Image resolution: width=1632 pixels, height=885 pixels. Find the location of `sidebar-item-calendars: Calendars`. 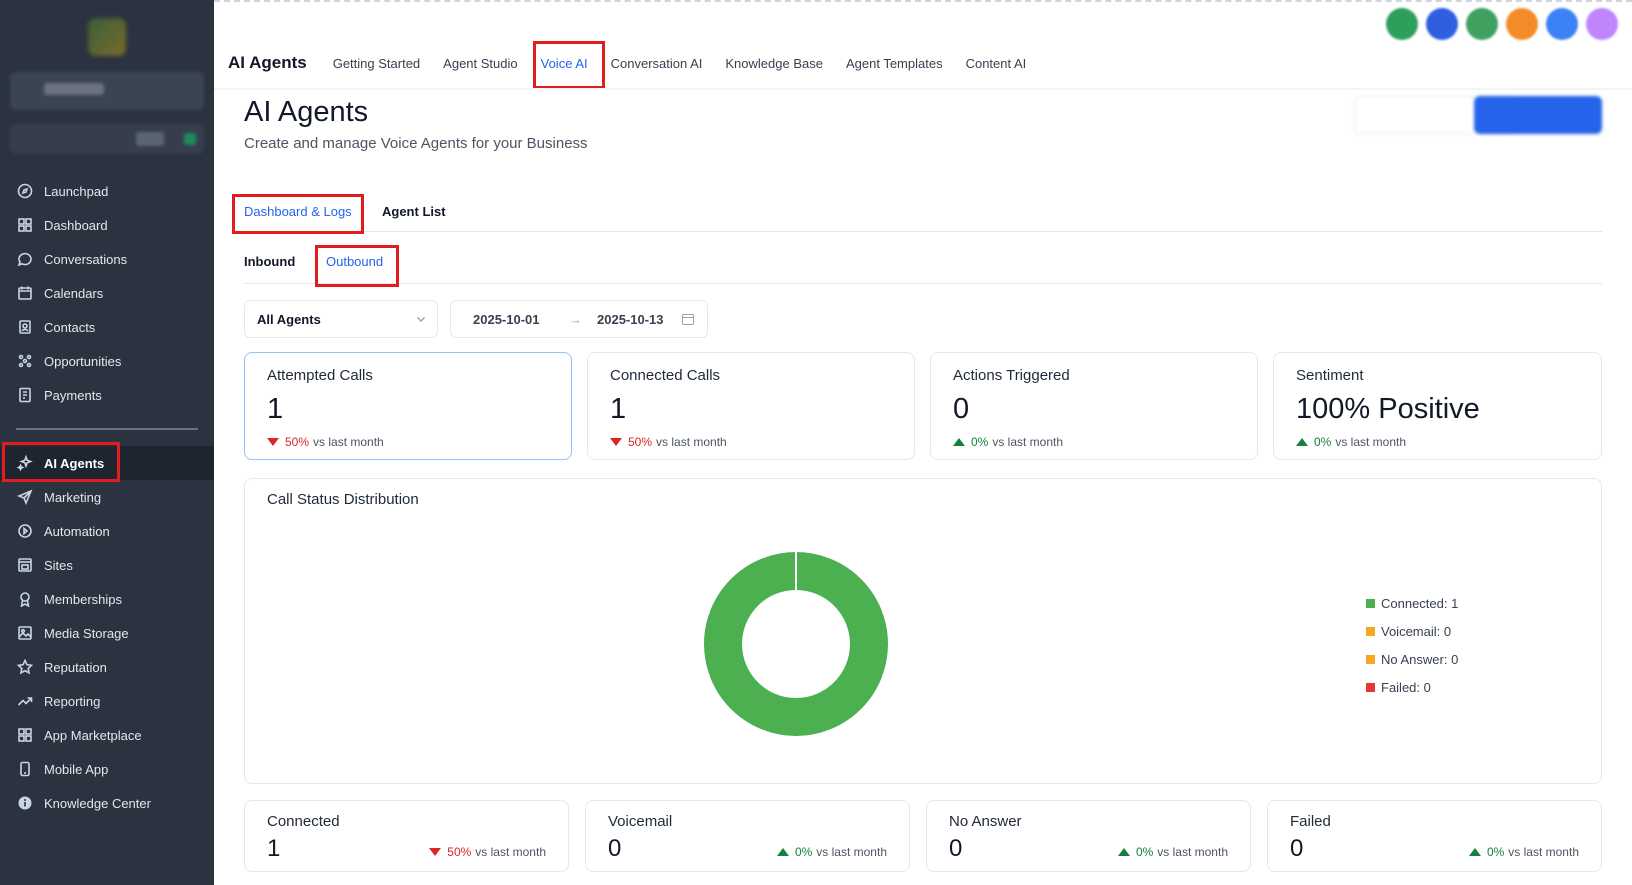

sidebar-item-calendars: Calendars is located at coordinates (107, 293).